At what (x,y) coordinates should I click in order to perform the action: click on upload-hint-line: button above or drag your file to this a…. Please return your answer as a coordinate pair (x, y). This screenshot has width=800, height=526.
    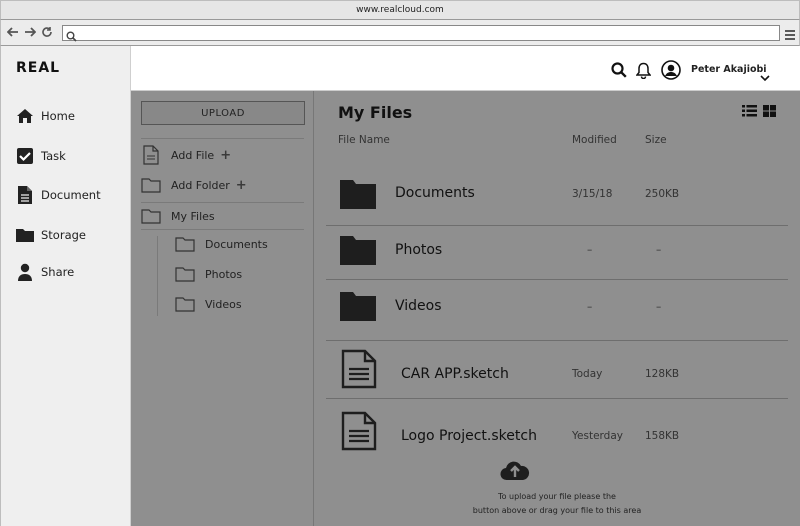
    Looking at the image, I should click on (557, 510).